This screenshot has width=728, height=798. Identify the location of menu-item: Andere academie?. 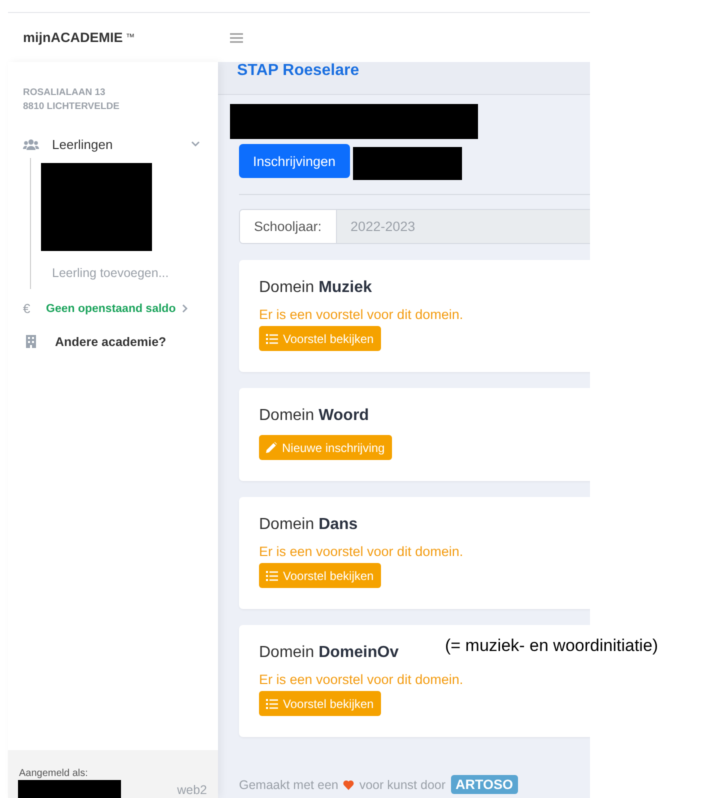
(110, 341).